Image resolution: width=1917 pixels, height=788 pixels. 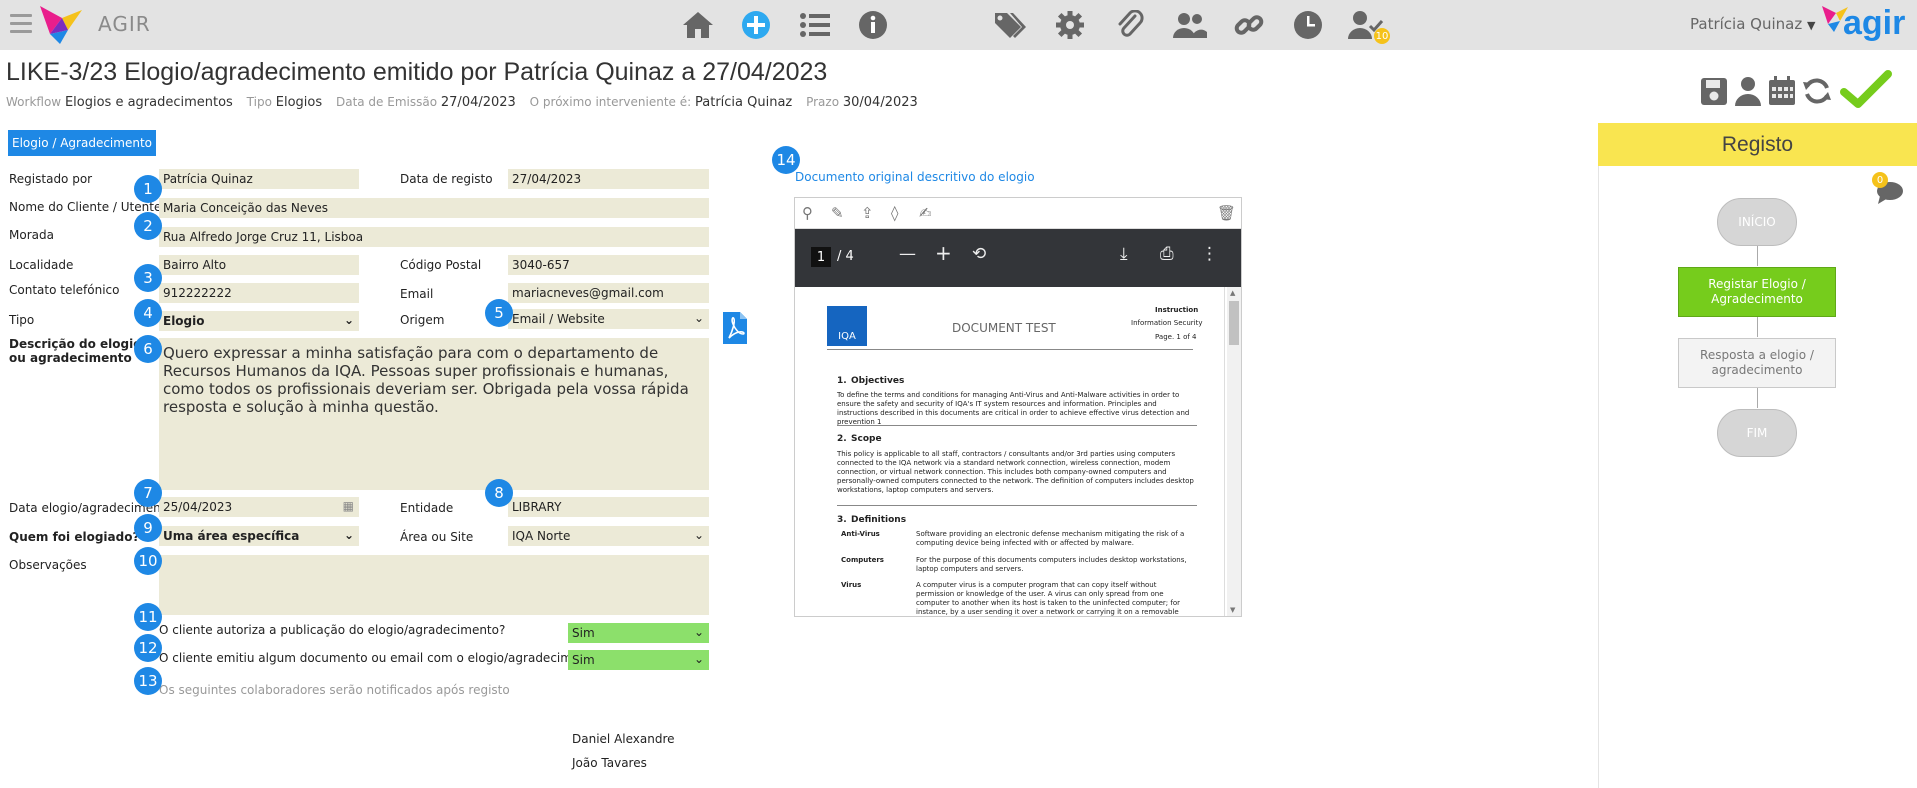 I want to click on codigo-postal-field: 3040-657, so click(x=608, y=265).